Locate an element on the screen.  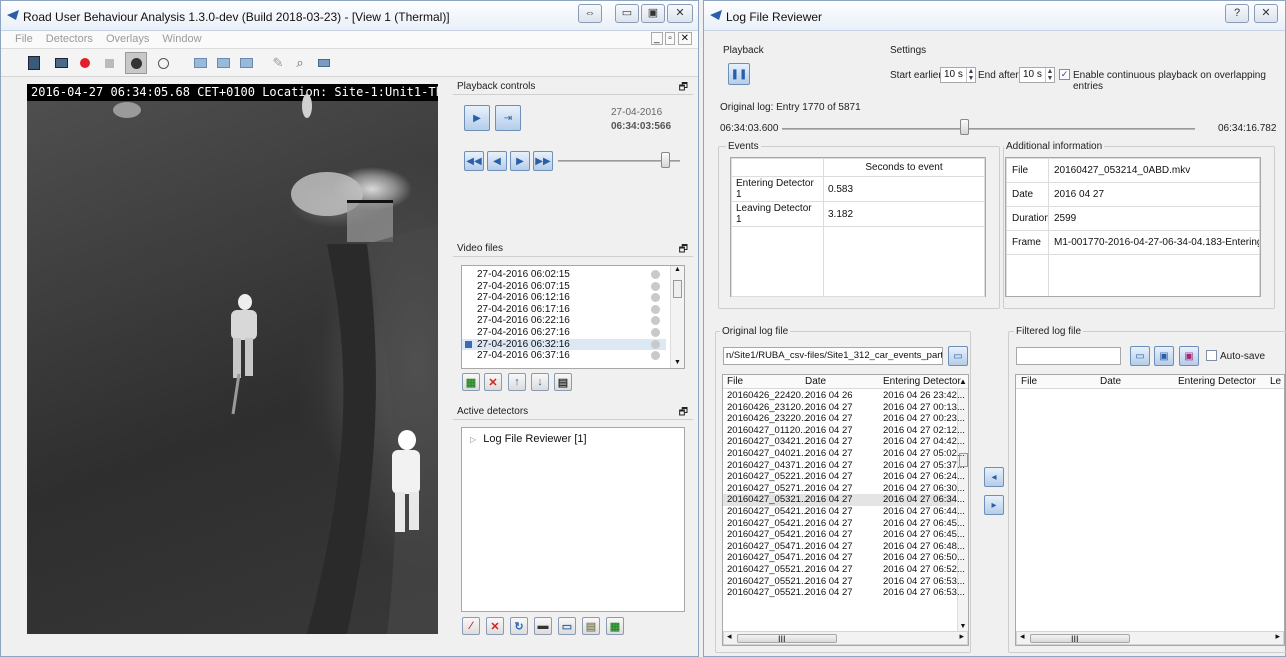
step-forward-button: ▶ is located at coordinates (520, 161).